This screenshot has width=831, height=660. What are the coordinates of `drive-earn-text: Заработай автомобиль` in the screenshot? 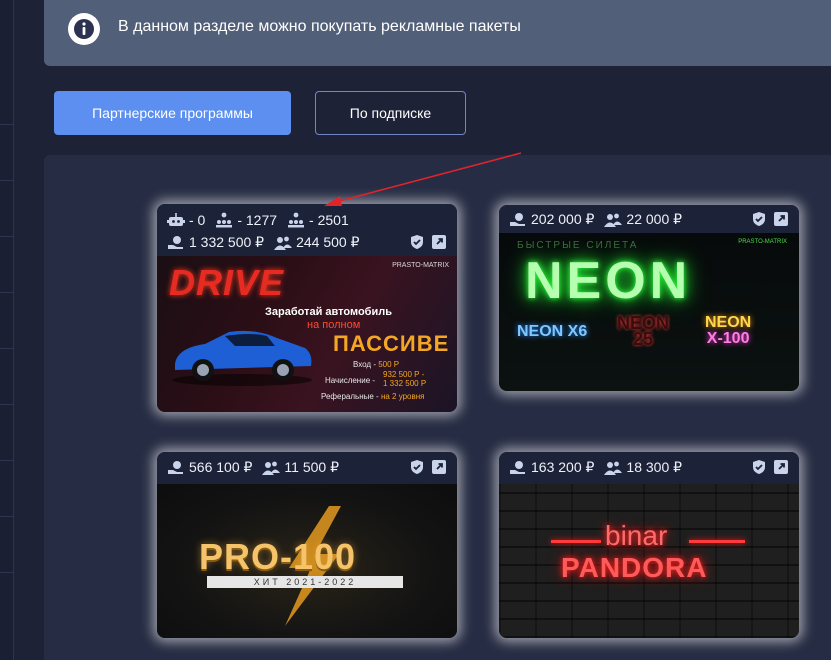 It's located at (328, 312).